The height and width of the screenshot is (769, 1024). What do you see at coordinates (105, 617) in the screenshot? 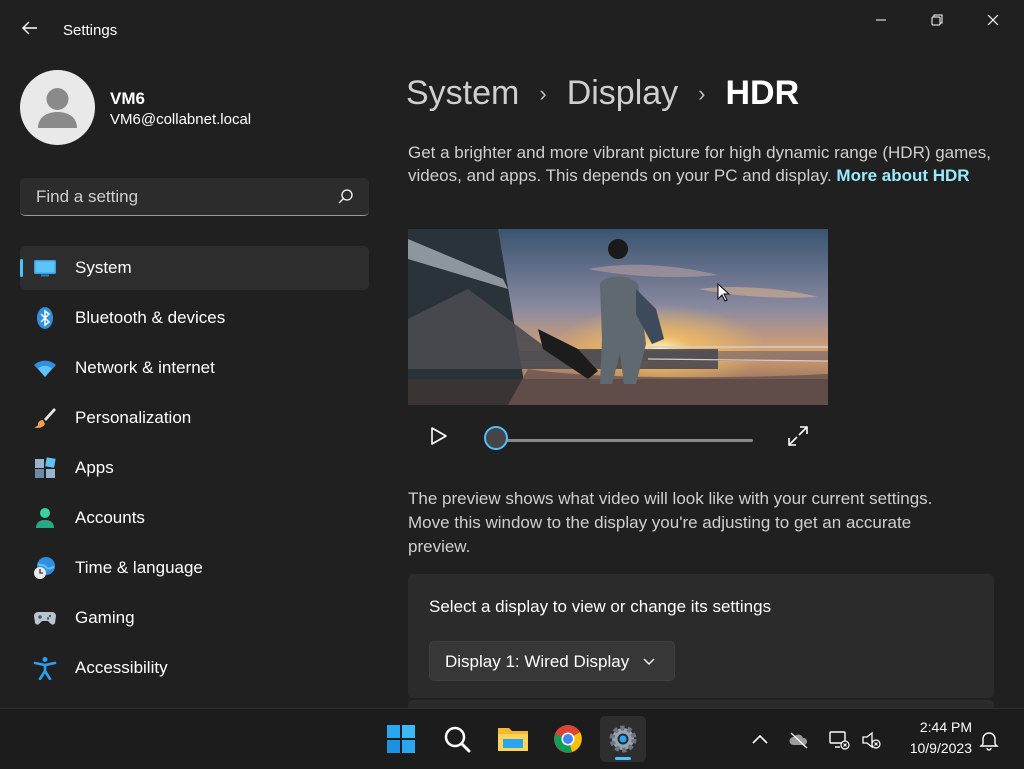
I see `sidebar-item-label: Gaming` at bounding box center [105, 617].